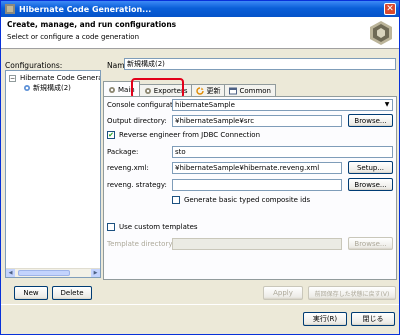 This screenshot has height=335, width=400. I want to click on new-button: New, so click(31, 293).